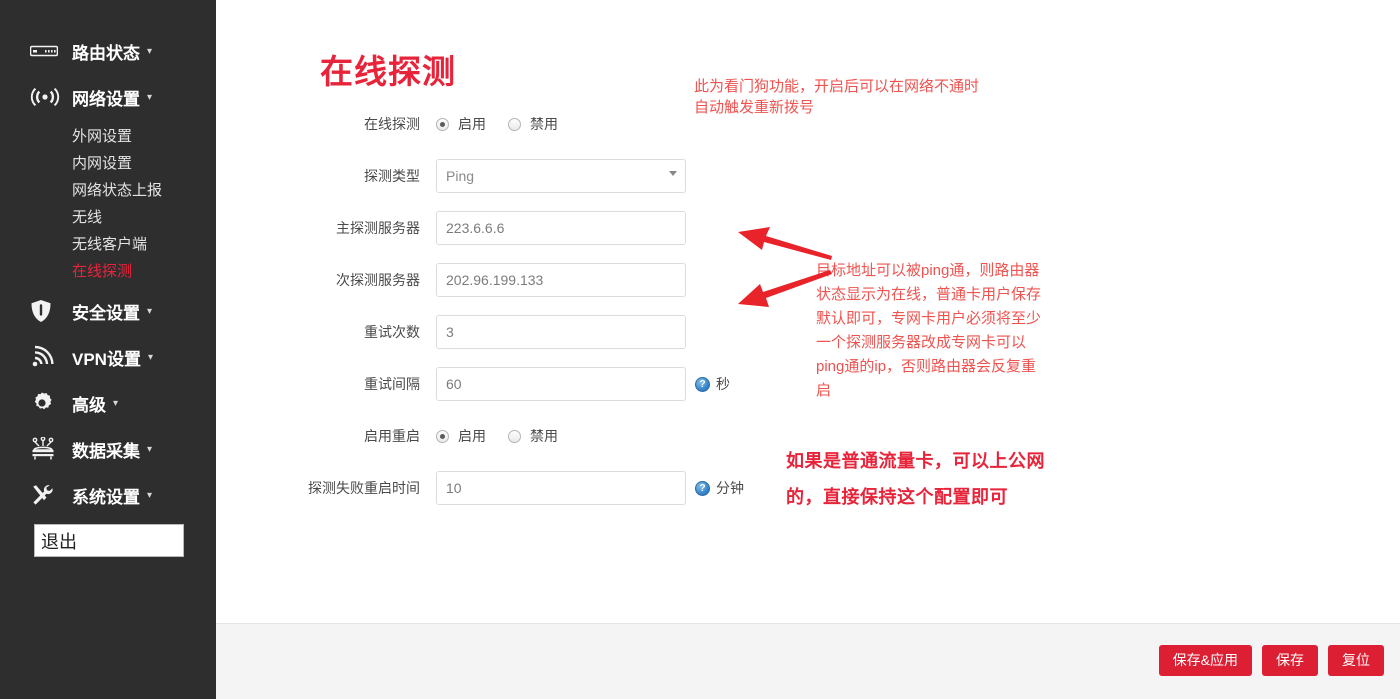 Image resolution: width=1400 pixels, height=699 pixels. I want to click on radio-group-enable-restart: 启用 禁用, so click(508, 436).